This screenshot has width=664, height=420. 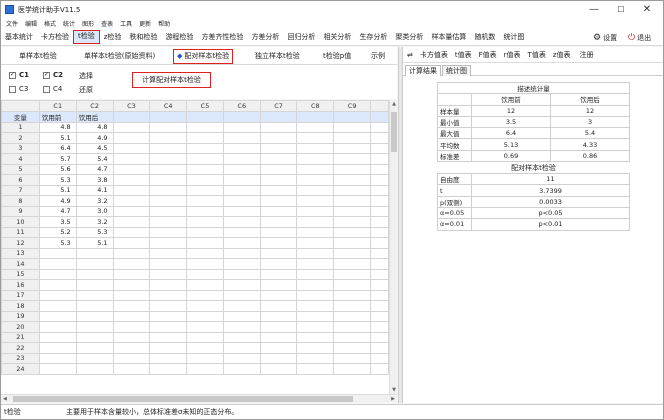 I want to click on grid-cell: 4.7, so click(x=94, y=169).